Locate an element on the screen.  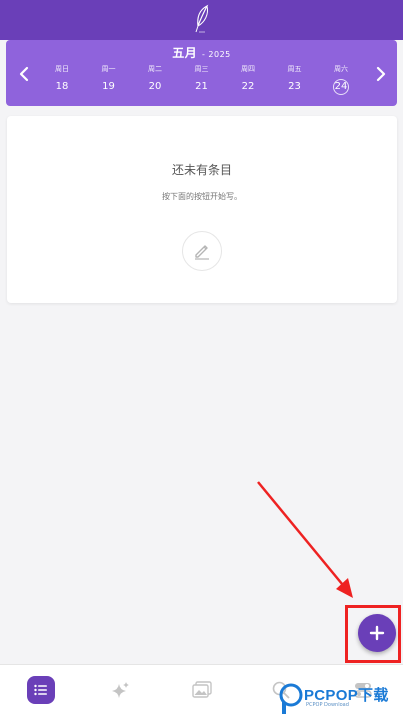
gallery-icon is located at coordinates (202, 689).